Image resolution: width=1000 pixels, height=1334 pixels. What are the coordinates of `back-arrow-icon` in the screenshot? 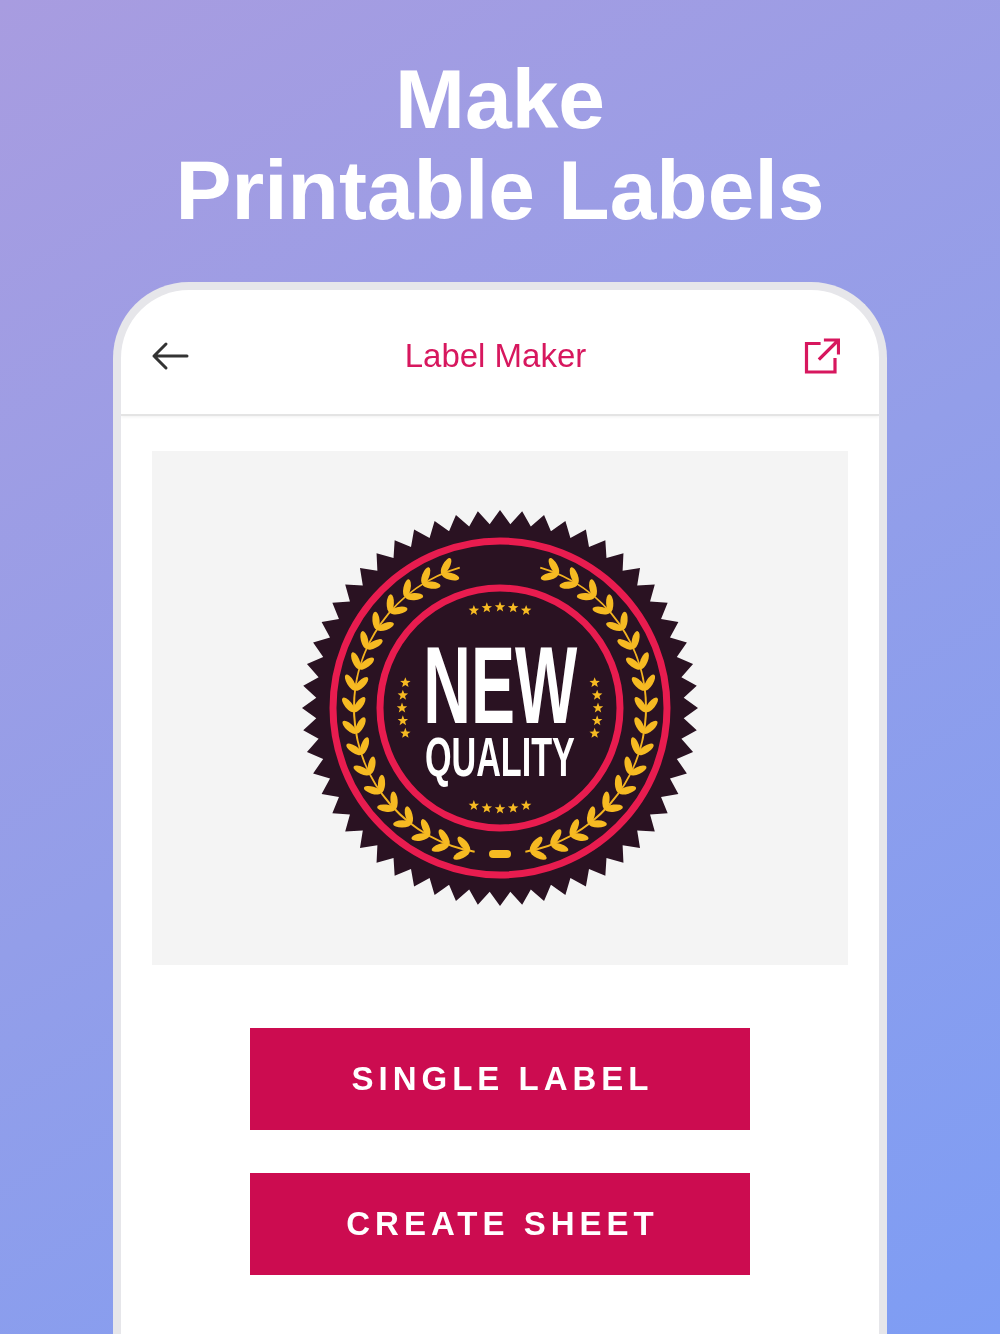 It's located at (170, 356).